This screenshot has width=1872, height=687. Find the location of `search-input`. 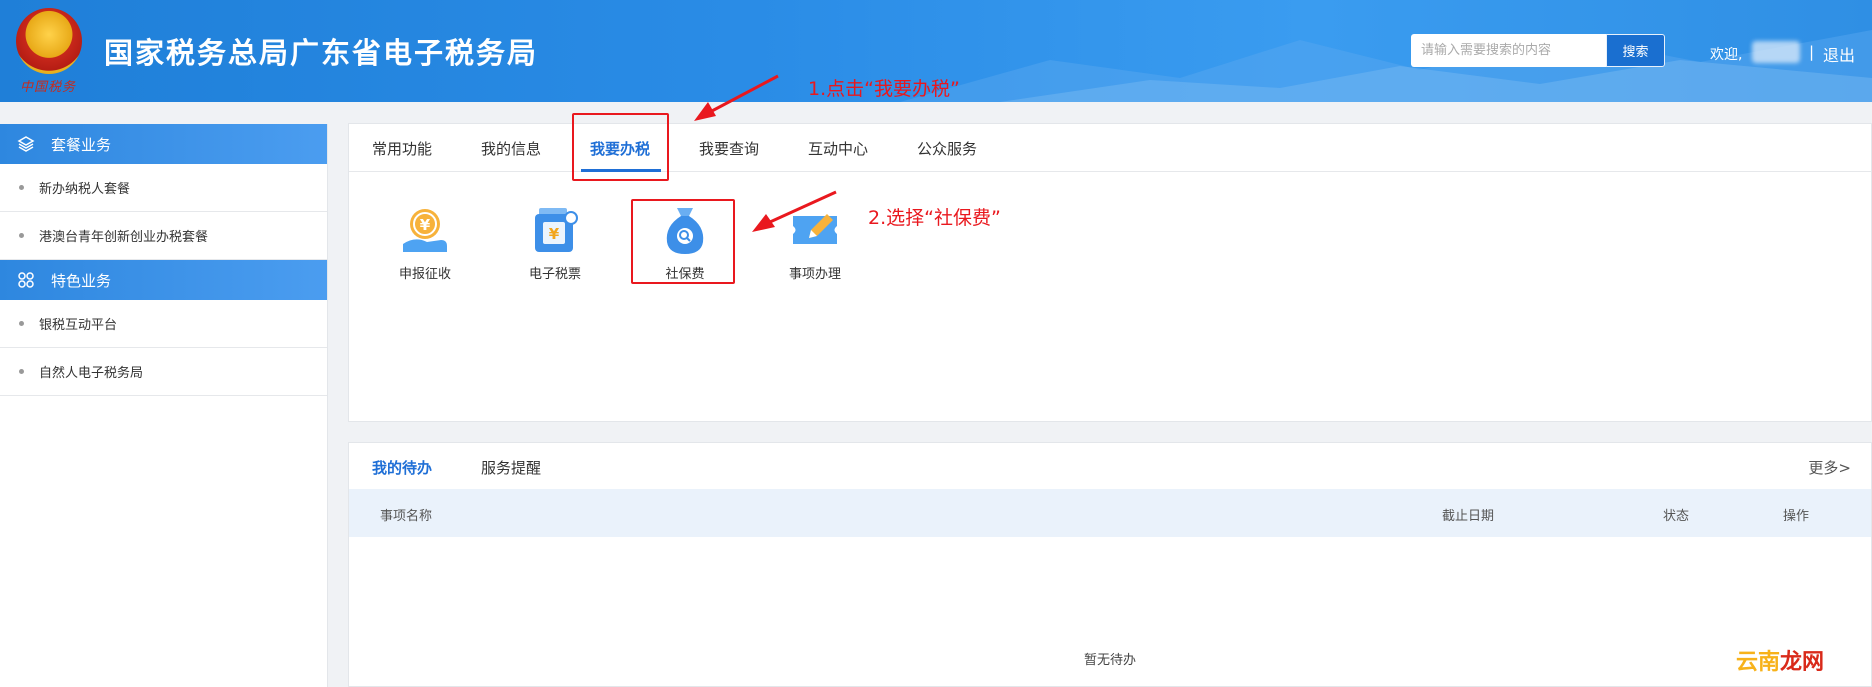

search-input is located at coordinates (1508, 50).